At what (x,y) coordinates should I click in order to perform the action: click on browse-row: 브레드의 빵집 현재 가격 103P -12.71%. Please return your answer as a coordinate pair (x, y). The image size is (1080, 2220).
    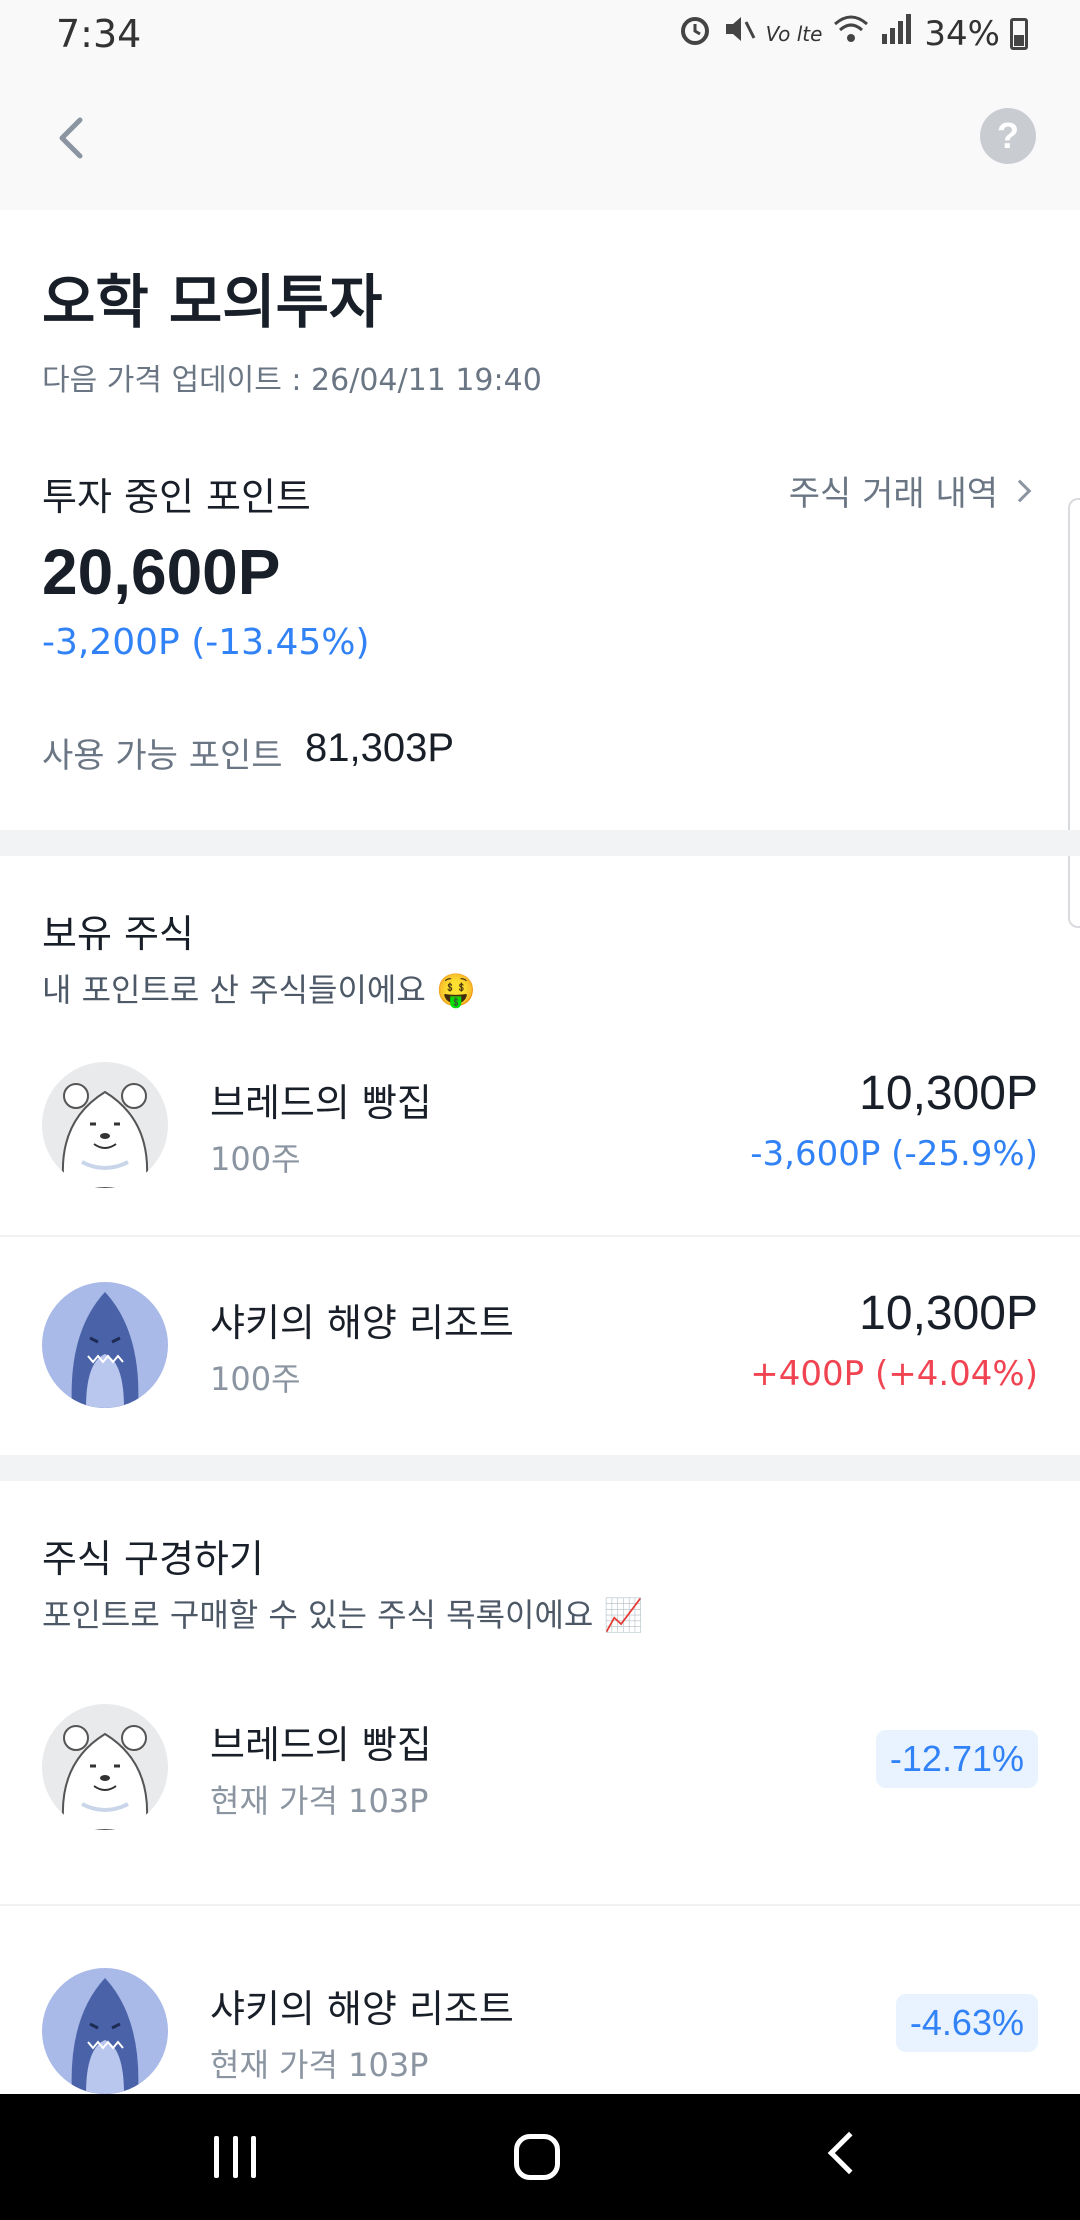
    Looking at the image, I should click on (540, 1769).